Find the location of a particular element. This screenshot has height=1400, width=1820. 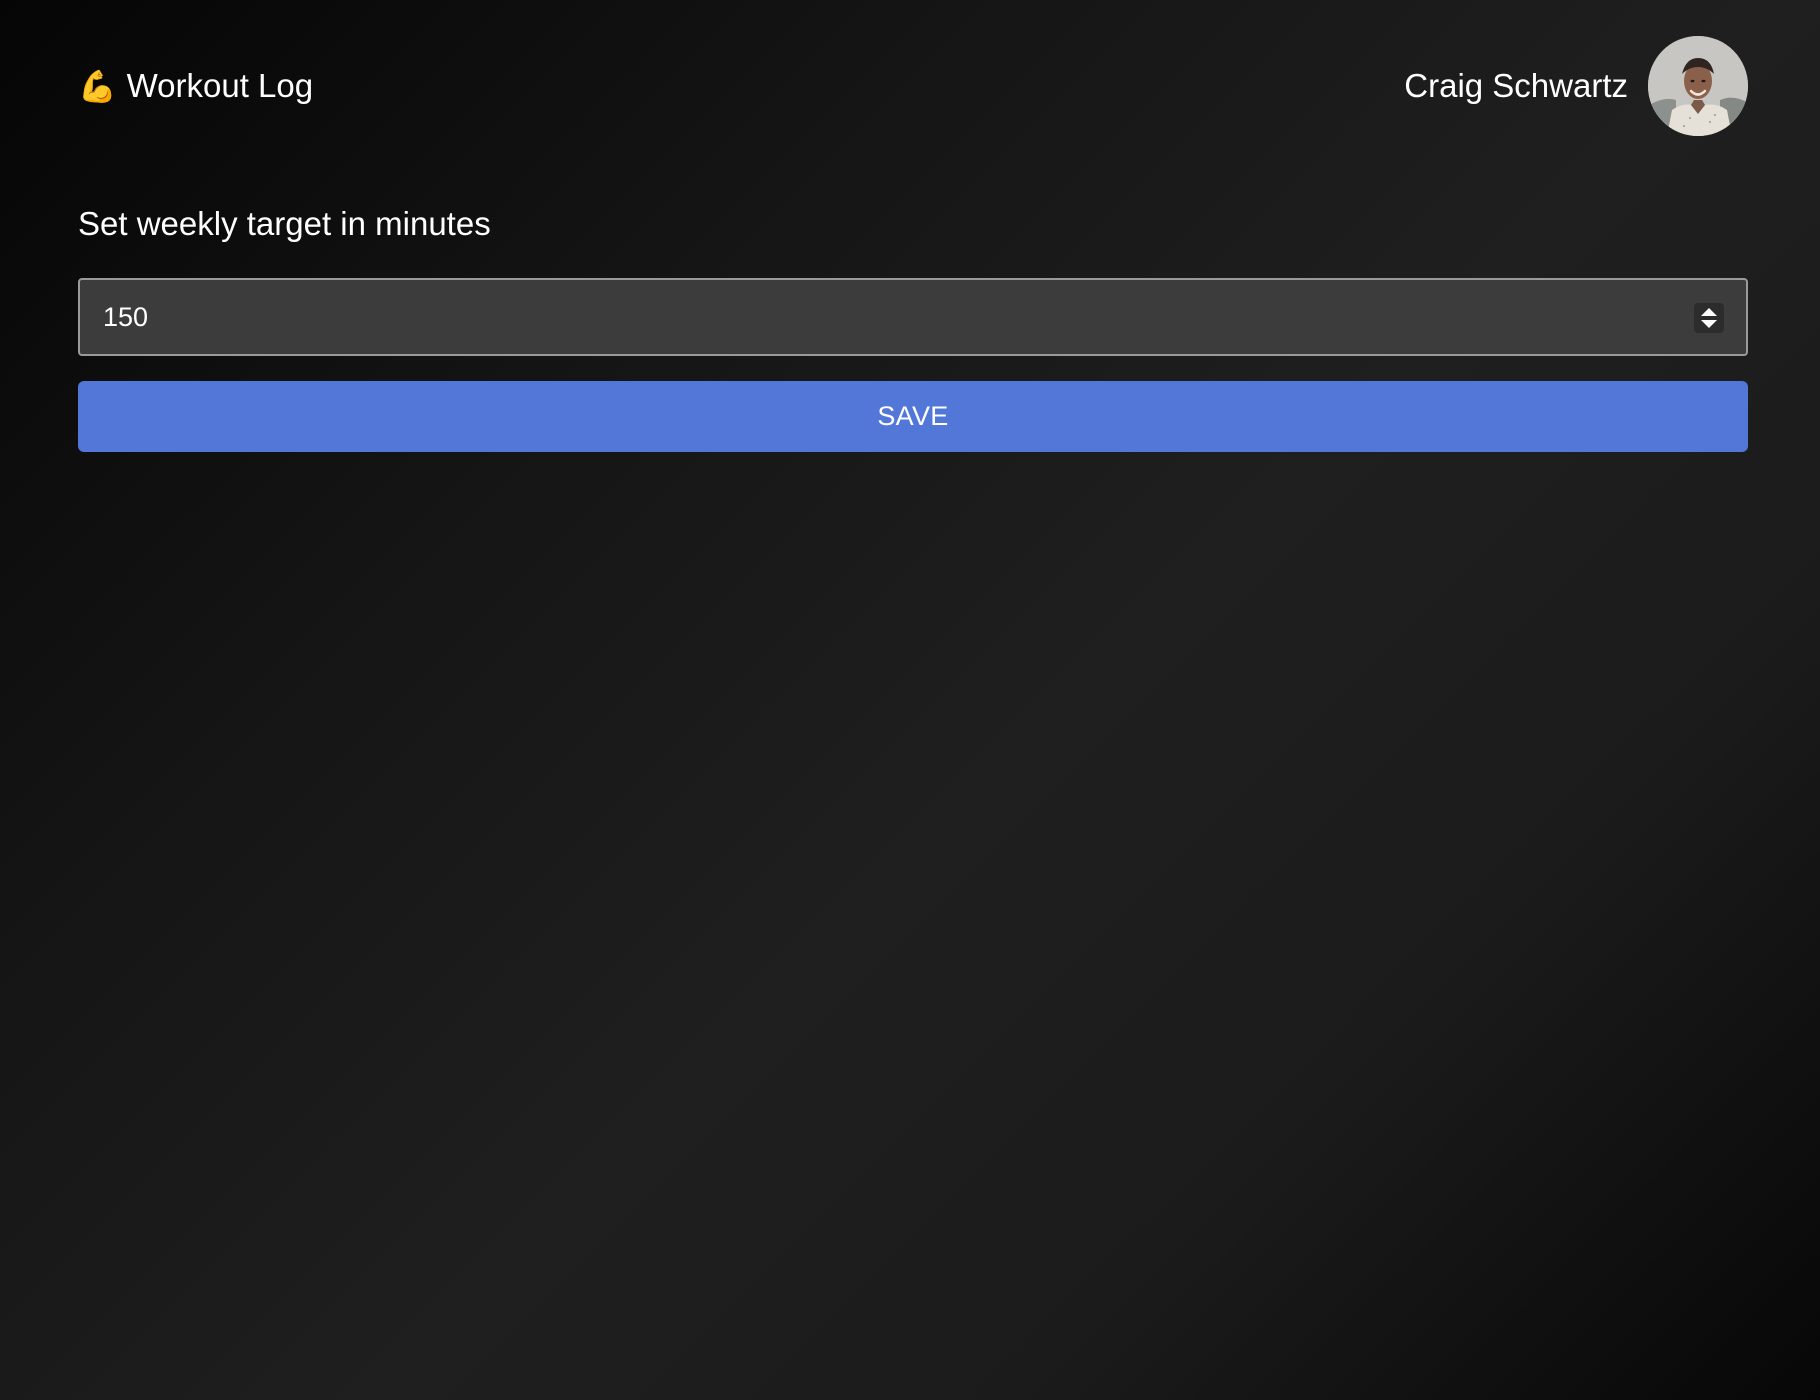

weekly-target-input is located at coordinates (913, 317).